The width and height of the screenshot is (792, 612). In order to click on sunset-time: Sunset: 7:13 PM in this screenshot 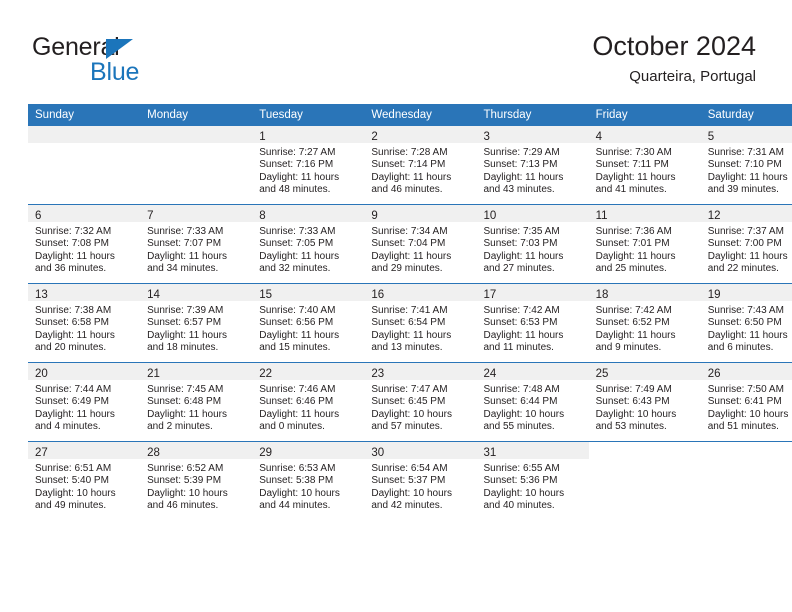, I will do `click(520, 165)`.